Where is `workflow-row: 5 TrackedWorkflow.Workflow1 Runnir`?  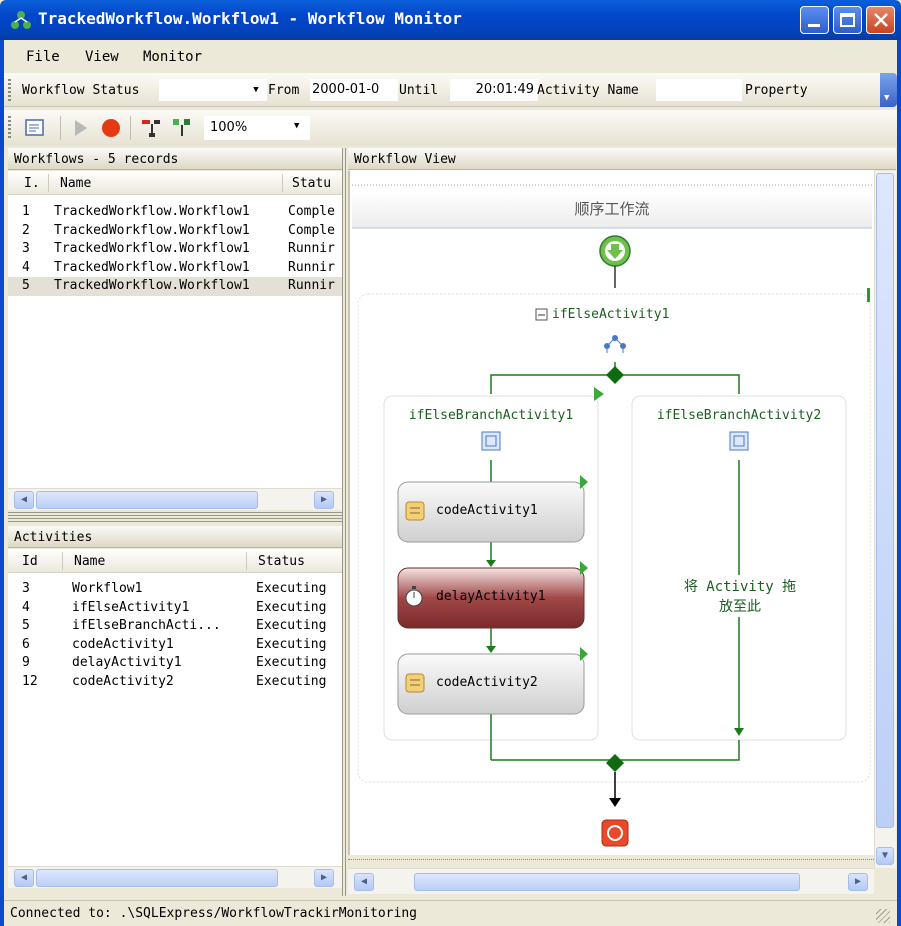 workflow-row: 5 TrackedWorkflow.Workflow1 Runnir is located at coordinates (175, 286).